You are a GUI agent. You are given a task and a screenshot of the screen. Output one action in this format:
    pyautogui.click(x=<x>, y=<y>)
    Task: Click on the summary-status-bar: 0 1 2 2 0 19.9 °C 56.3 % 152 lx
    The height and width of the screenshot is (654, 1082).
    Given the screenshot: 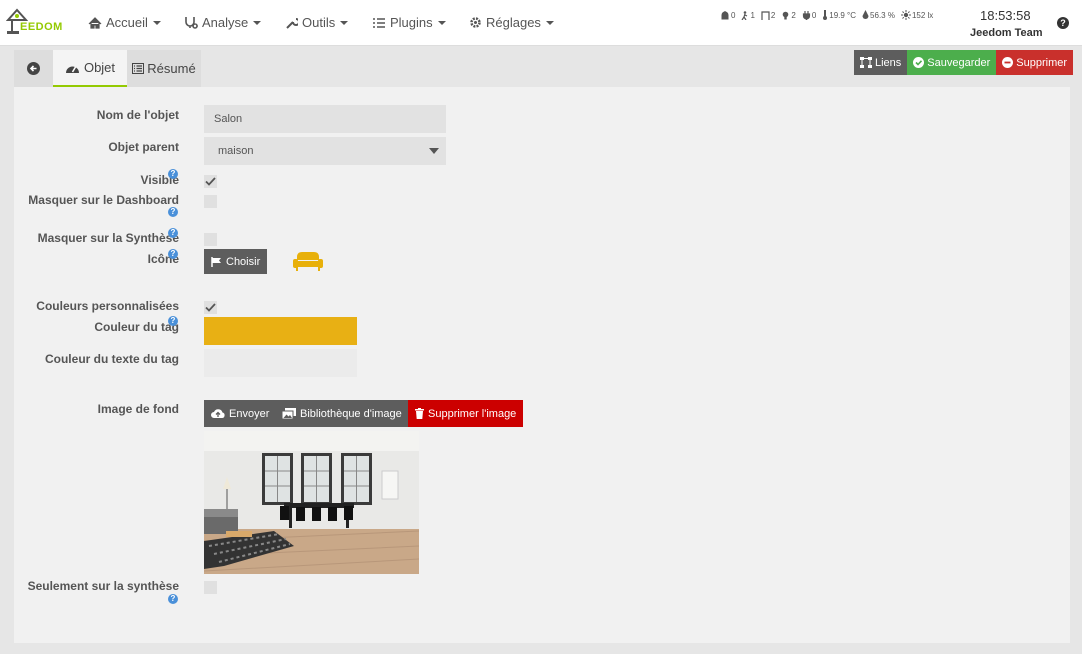 What is the action you would take?
    pyautogui.click(x=826, y=15)
    